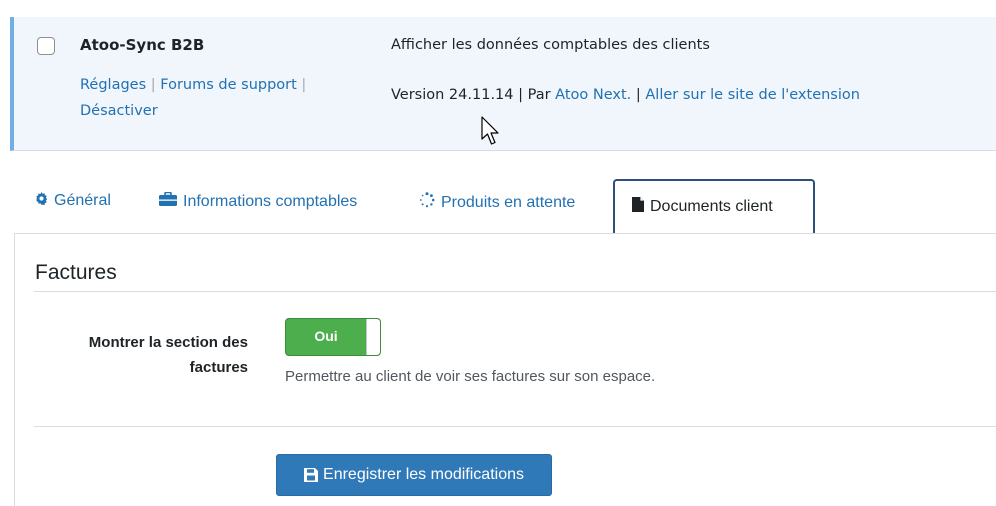 The width and height of the screenshot is (996, 506). I want to click on briefcase-icon, so click(168, 201).